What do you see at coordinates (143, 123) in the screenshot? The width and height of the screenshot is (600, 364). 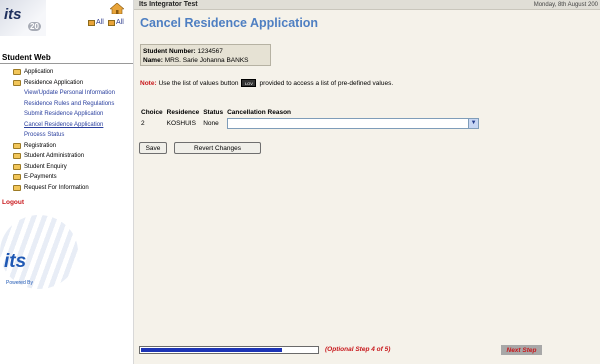 I see `cell-choice: 2` at bounding box center [143, 123].